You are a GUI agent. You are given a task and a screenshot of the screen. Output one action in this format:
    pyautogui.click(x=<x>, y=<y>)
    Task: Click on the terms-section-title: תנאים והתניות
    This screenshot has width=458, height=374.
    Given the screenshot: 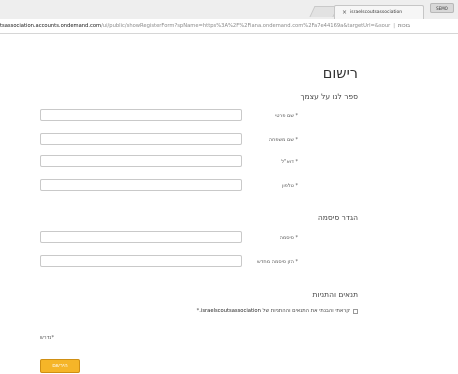 What is the action you would take?
    pyautogui.click(x=335, y=294)
    